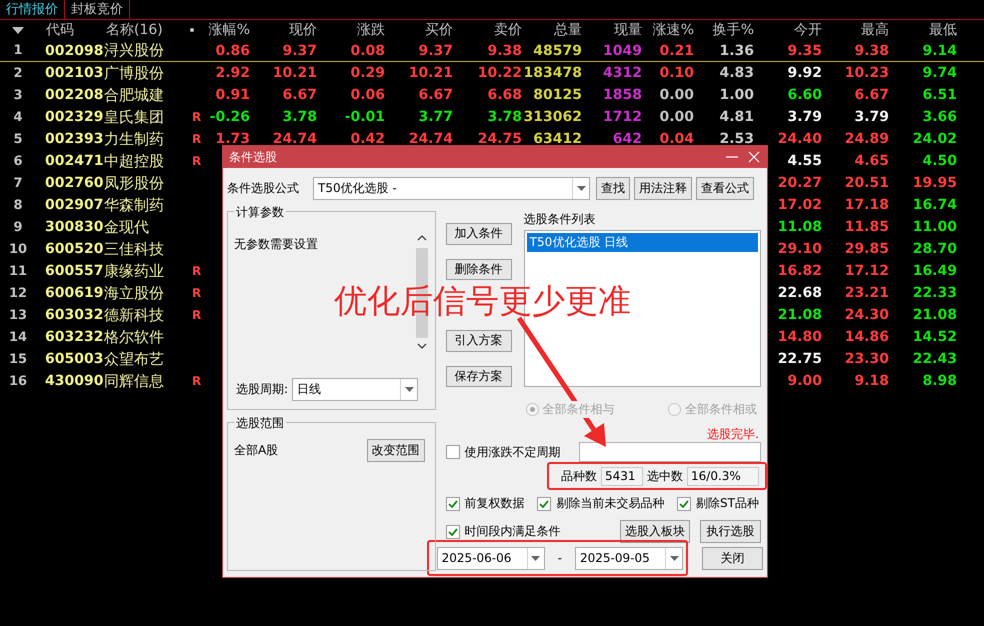 The height and width of the screenshot is (626, 984). What do you see at coordinates (18, 183) in the screenshot?
I see `row-number: 7` at bounding box center [18, 183].